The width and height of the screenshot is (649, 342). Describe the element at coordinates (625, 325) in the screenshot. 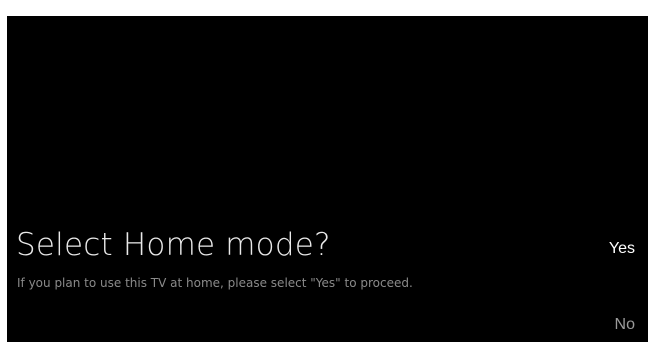

I see `no-option-button: No` at that location.